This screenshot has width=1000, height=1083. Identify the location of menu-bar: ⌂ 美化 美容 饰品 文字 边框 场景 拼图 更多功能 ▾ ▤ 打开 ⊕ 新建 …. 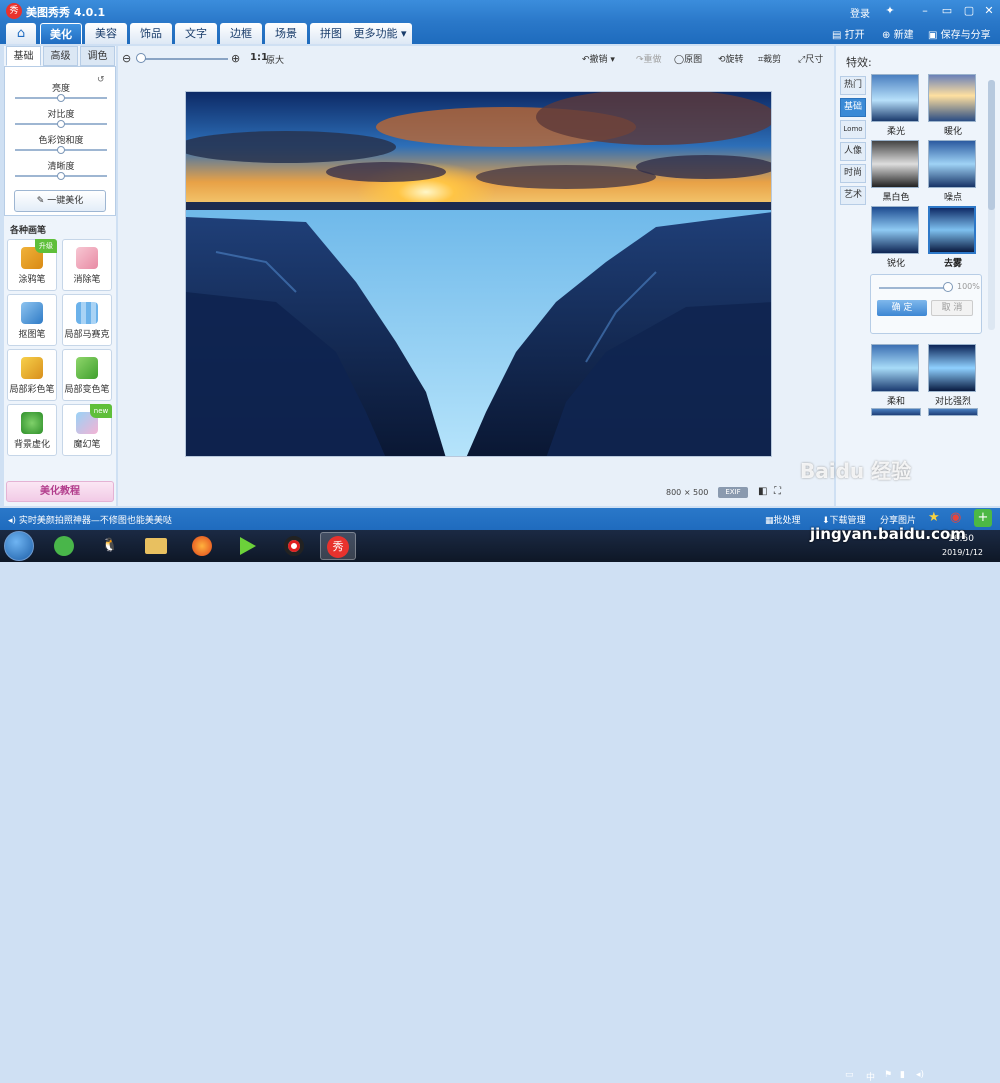
(500, 33).